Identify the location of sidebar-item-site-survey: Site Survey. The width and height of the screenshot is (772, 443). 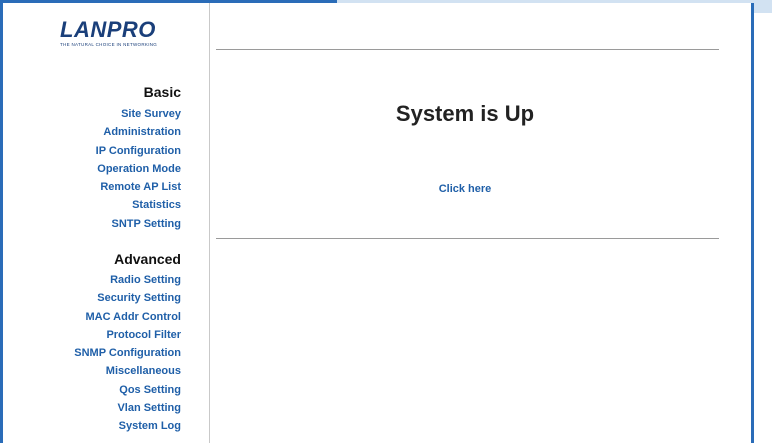
(138, 114).